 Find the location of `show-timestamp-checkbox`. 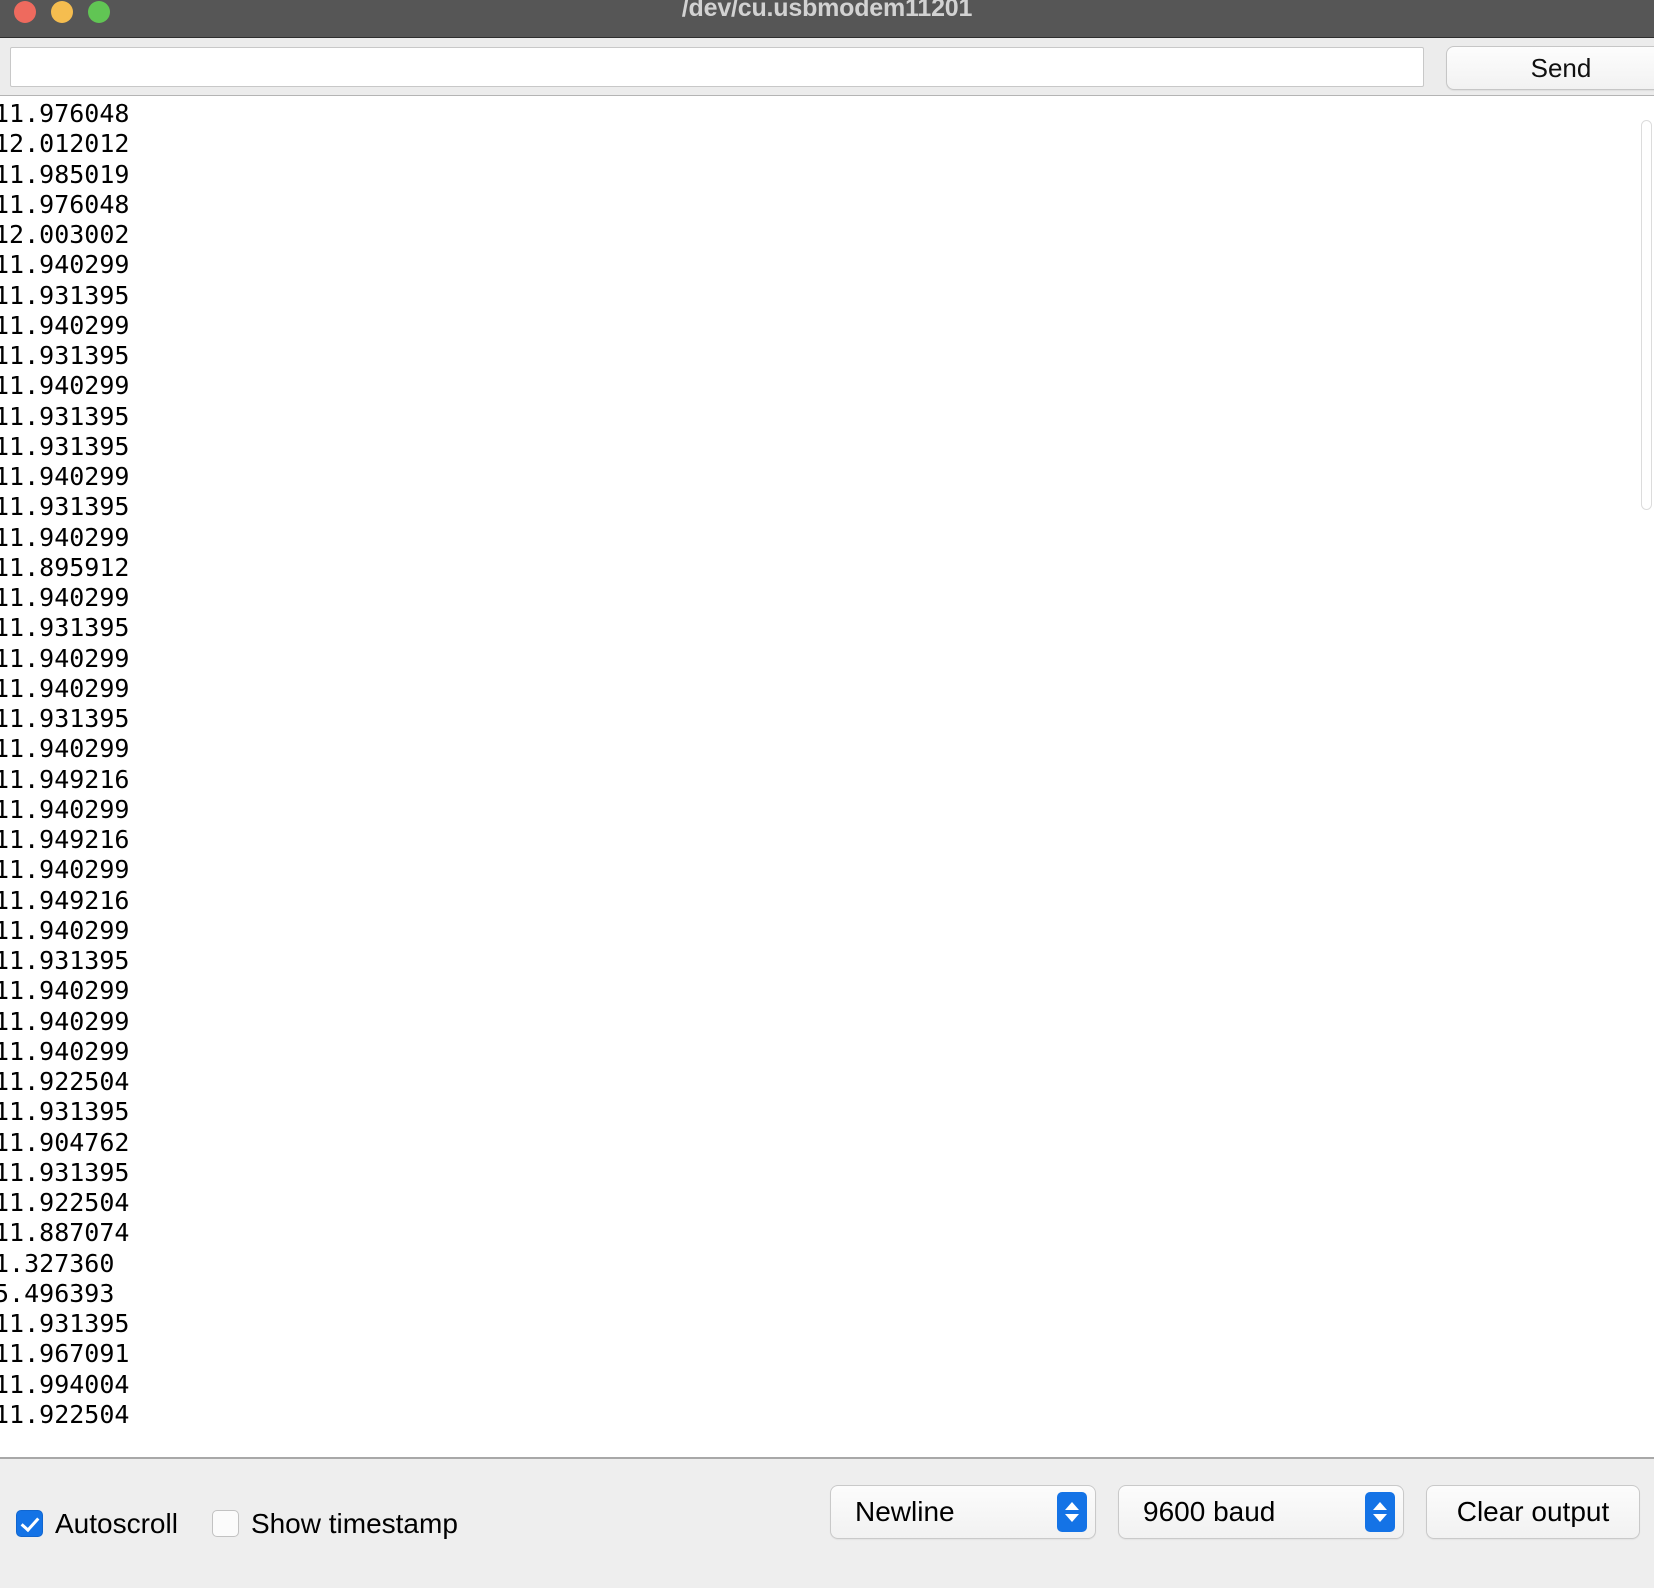

show-timestamp-checkbox is located at coordinates (225, 1523).